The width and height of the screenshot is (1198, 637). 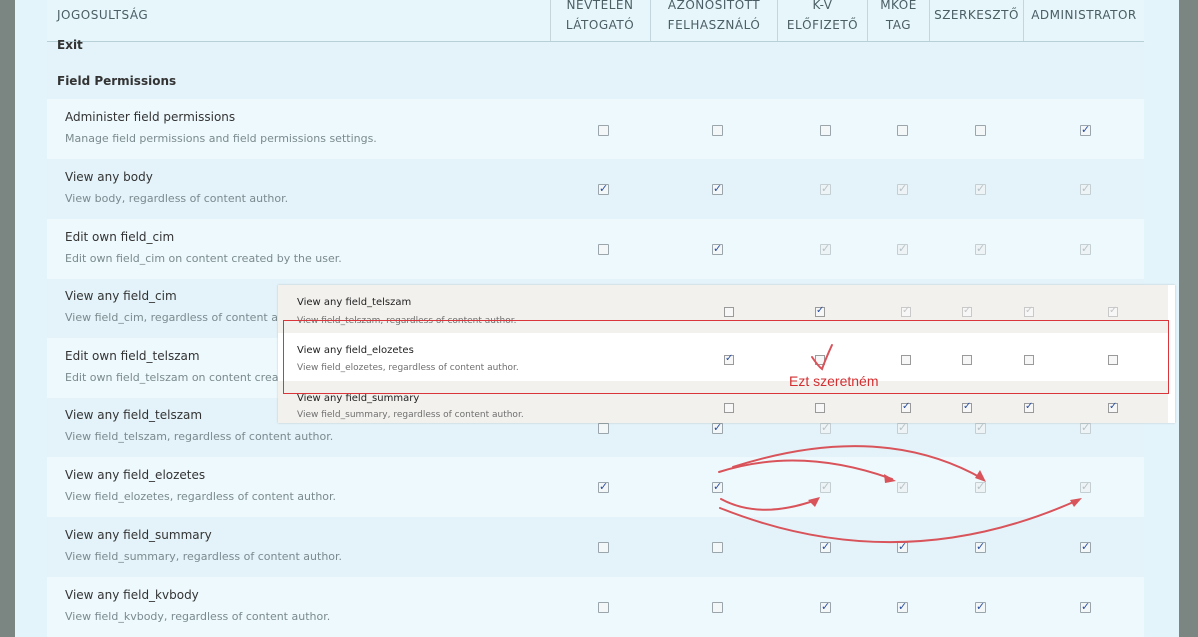 What do you see at coordinates (595, 68) in the screenshot?
I see `section-row: Exit Field Permissions` at bounding box center [595, 68].